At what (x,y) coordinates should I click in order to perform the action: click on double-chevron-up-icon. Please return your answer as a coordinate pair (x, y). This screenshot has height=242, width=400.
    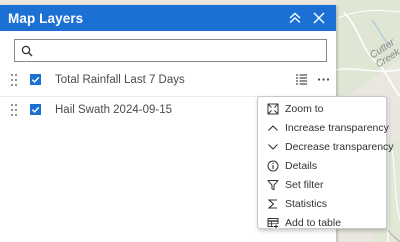
    Looking at the image, I should click on (295, 18).